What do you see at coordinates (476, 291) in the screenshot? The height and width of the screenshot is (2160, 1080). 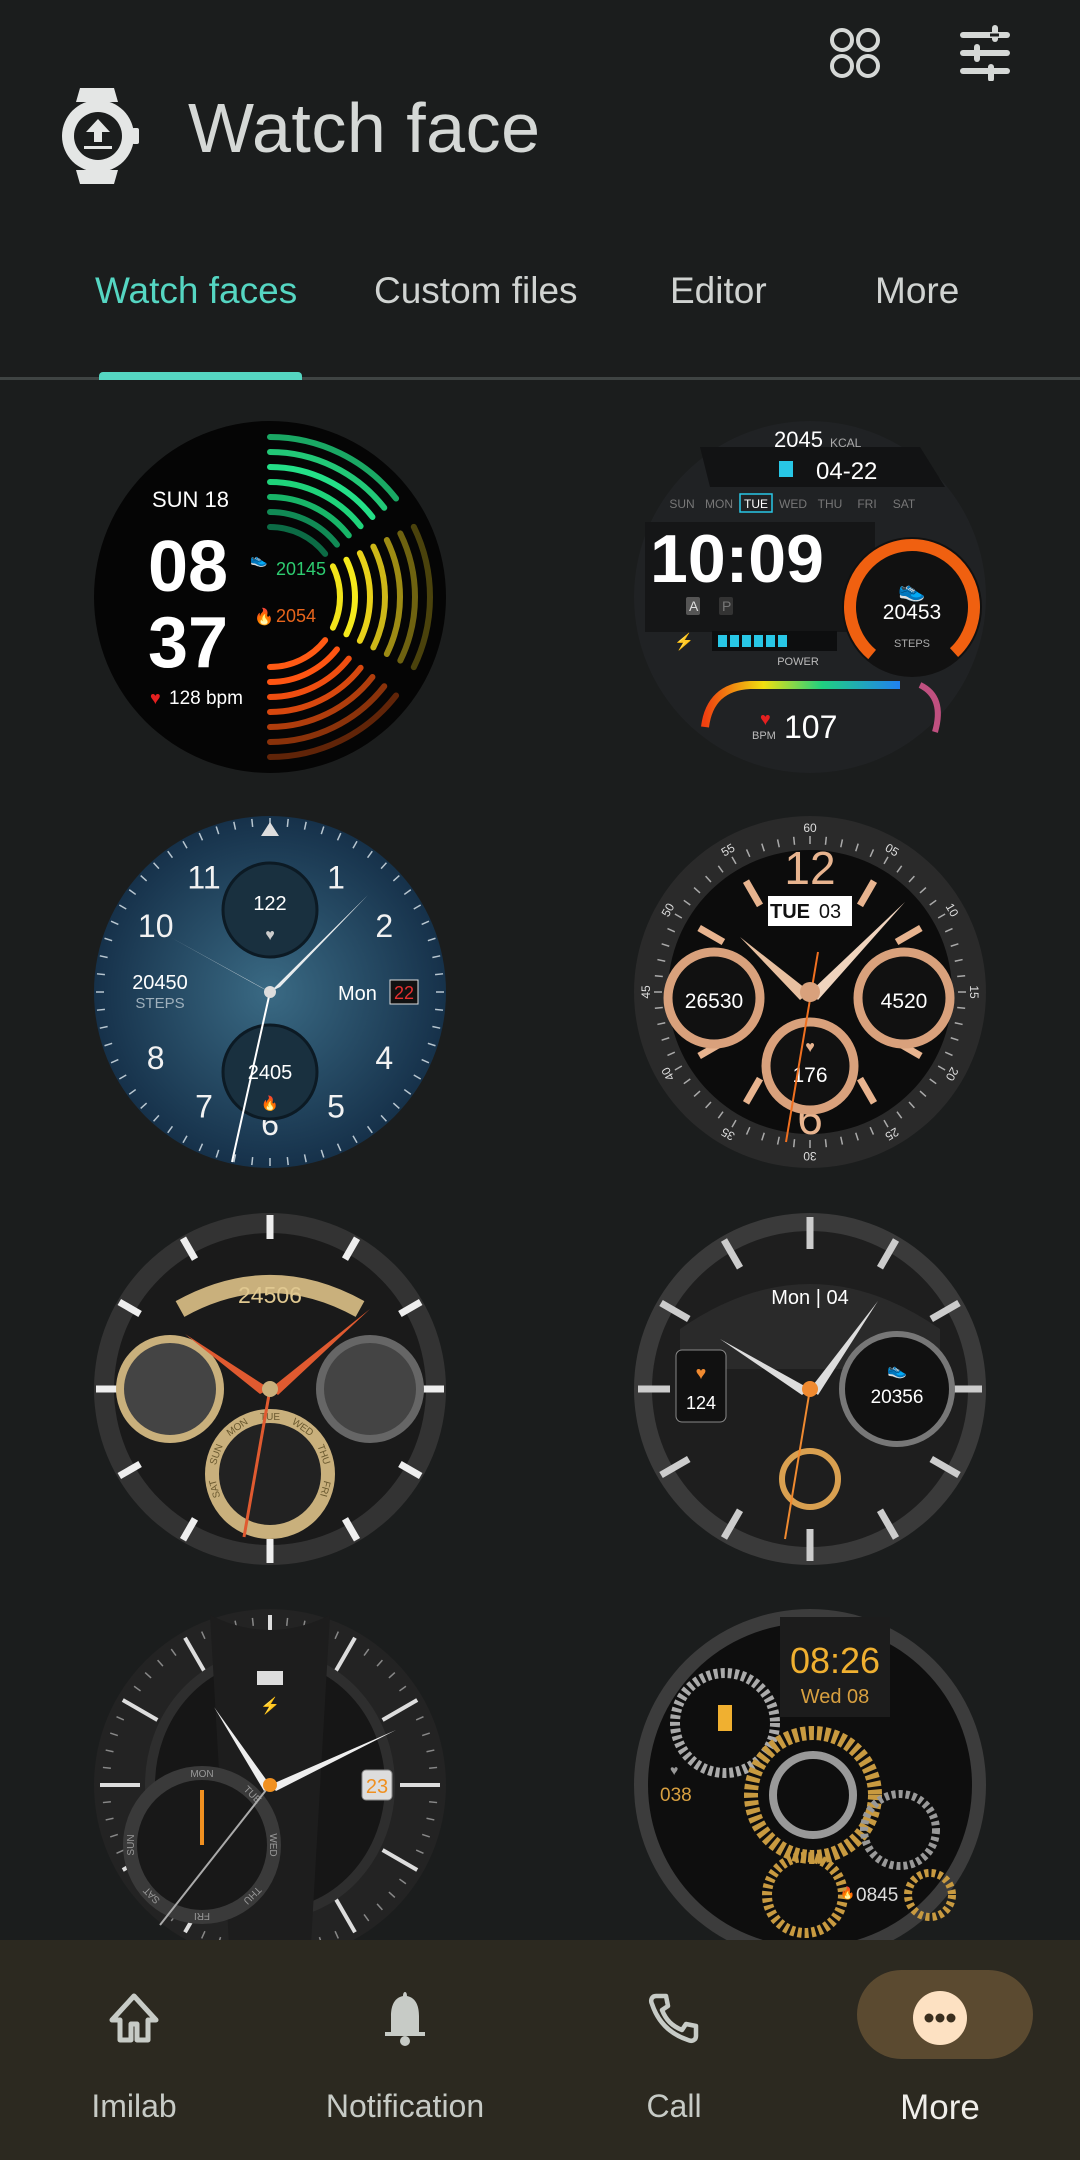 I see `tab-custom-files: Custom files` at bounding box center [476, 291].